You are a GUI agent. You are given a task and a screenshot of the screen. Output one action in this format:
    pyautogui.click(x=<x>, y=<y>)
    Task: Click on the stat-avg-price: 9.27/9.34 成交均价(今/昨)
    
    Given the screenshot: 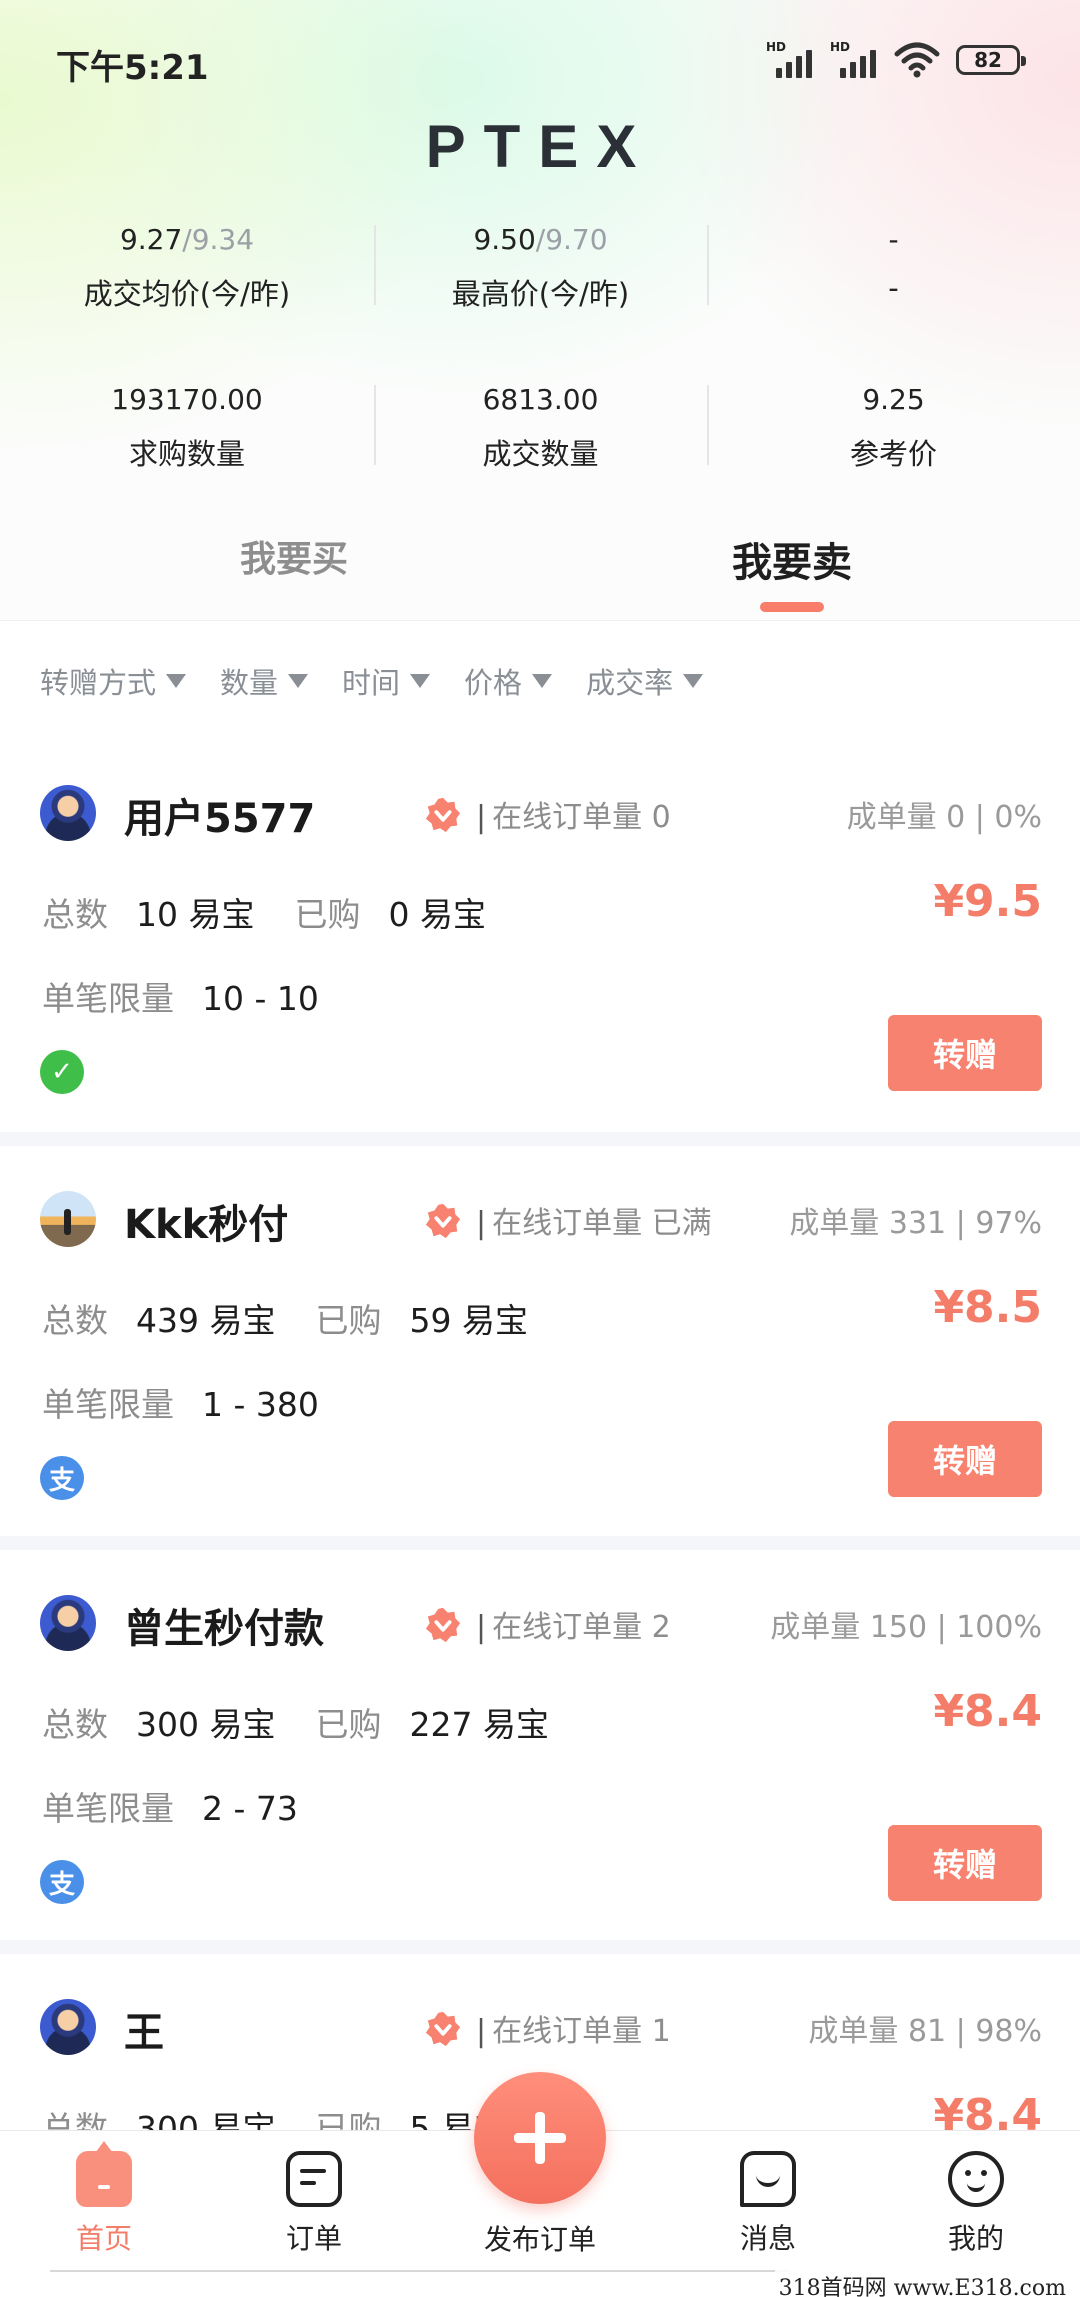 What is the action you would take?
    pyautogui.click(x=187, y=264)
    